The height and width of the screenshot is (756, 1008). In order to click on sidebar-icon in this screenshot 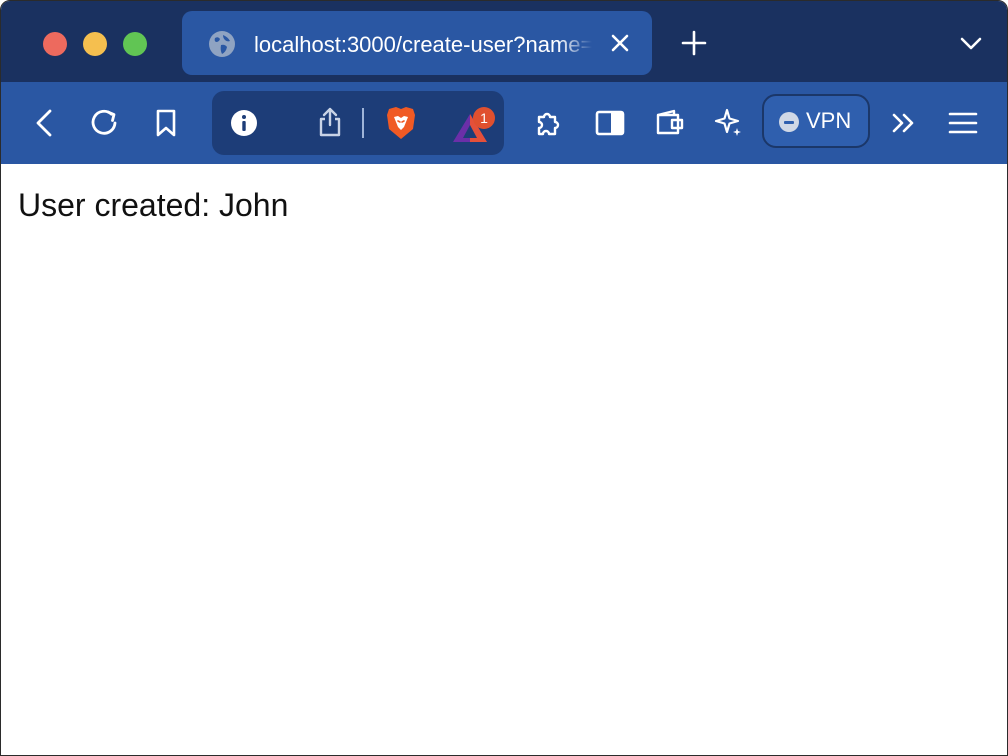, I will do `click(610, 123)`.